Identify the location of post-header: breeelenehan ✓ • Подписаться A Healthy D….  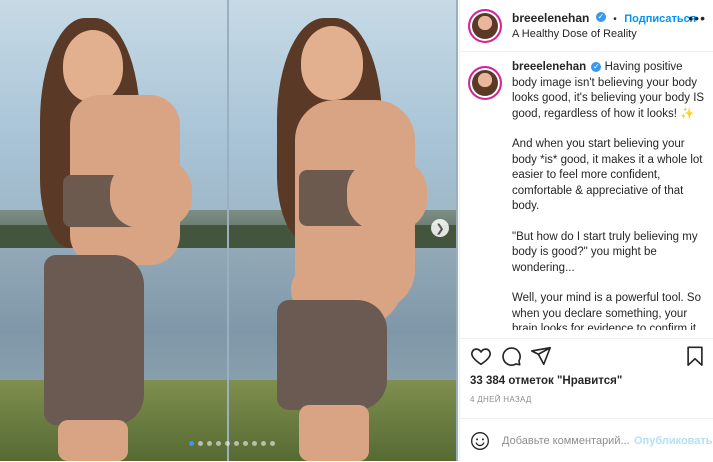
(586, 26).